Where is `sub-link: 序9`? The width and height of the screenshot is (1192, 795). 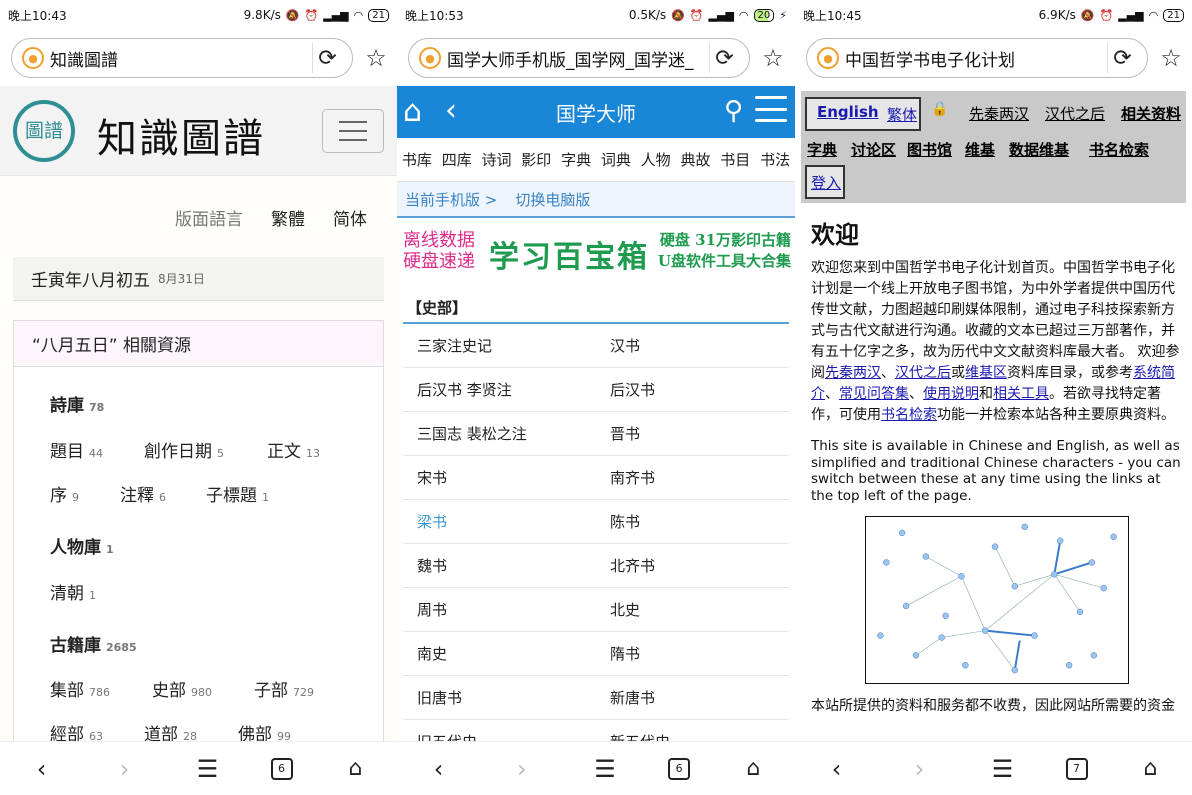 sub-link: 序9 is located at coordinates (64, 493).